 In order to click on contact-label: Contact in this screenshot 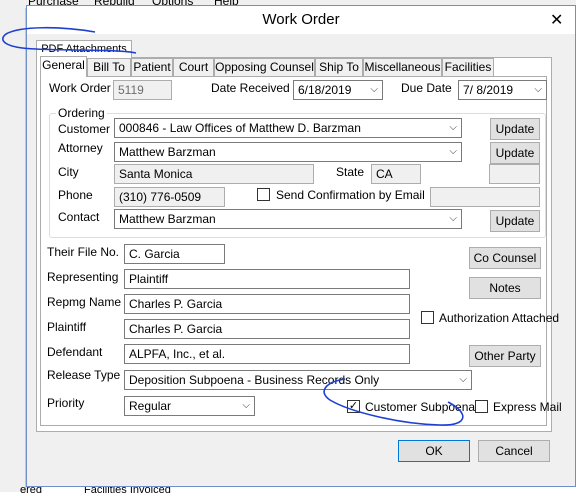, I will do `click(79, 217)`.